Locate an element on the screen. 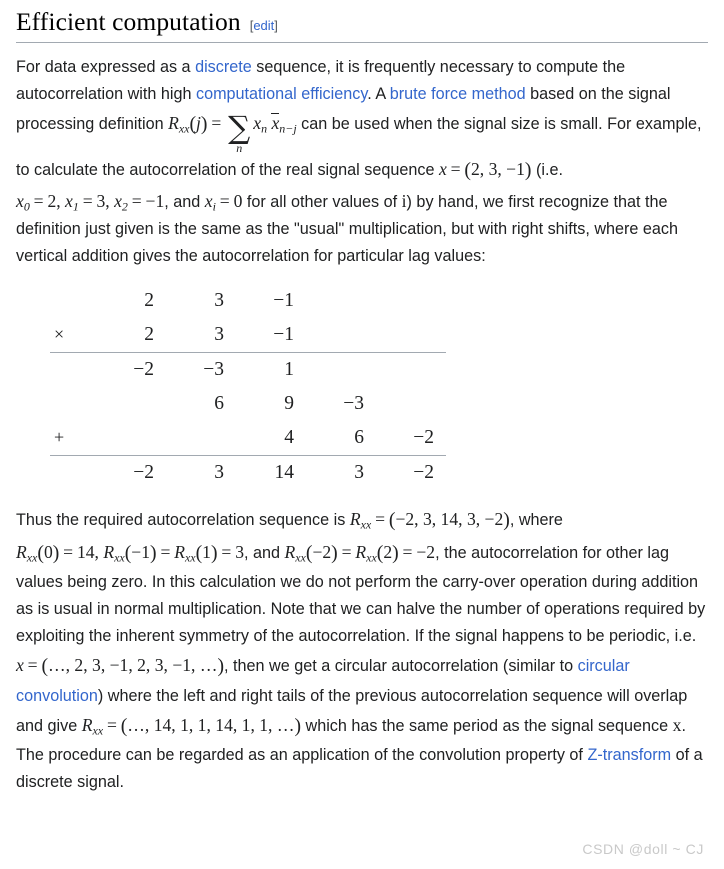 The height and width of the screenshot is (869, 724). page-title: Efficient computation is located at coordinates (128, 21).